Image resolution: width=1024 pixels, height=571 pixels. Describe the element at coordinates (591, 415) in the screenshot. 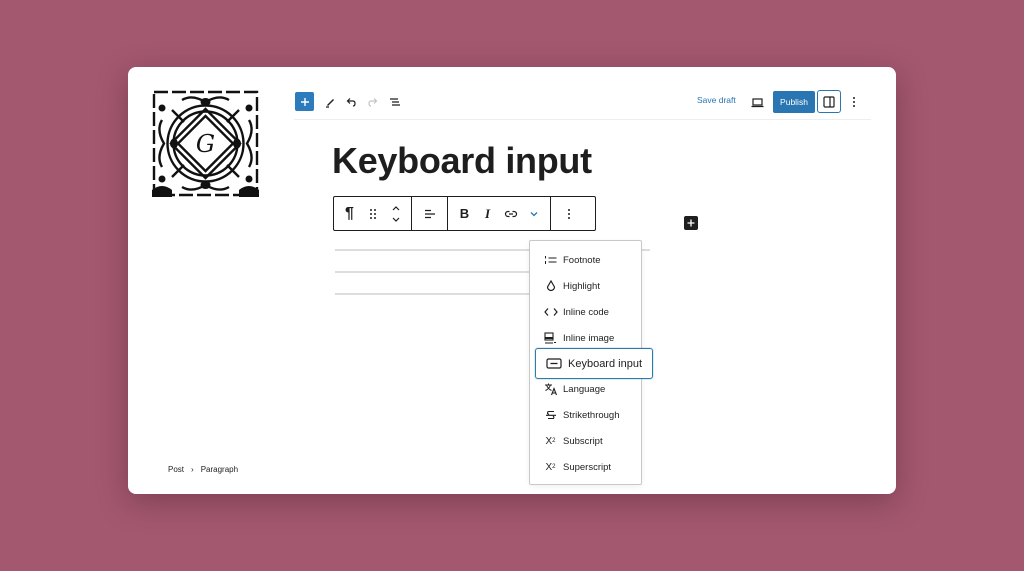

I see `menu-item-label: Strikethrough` at that location.